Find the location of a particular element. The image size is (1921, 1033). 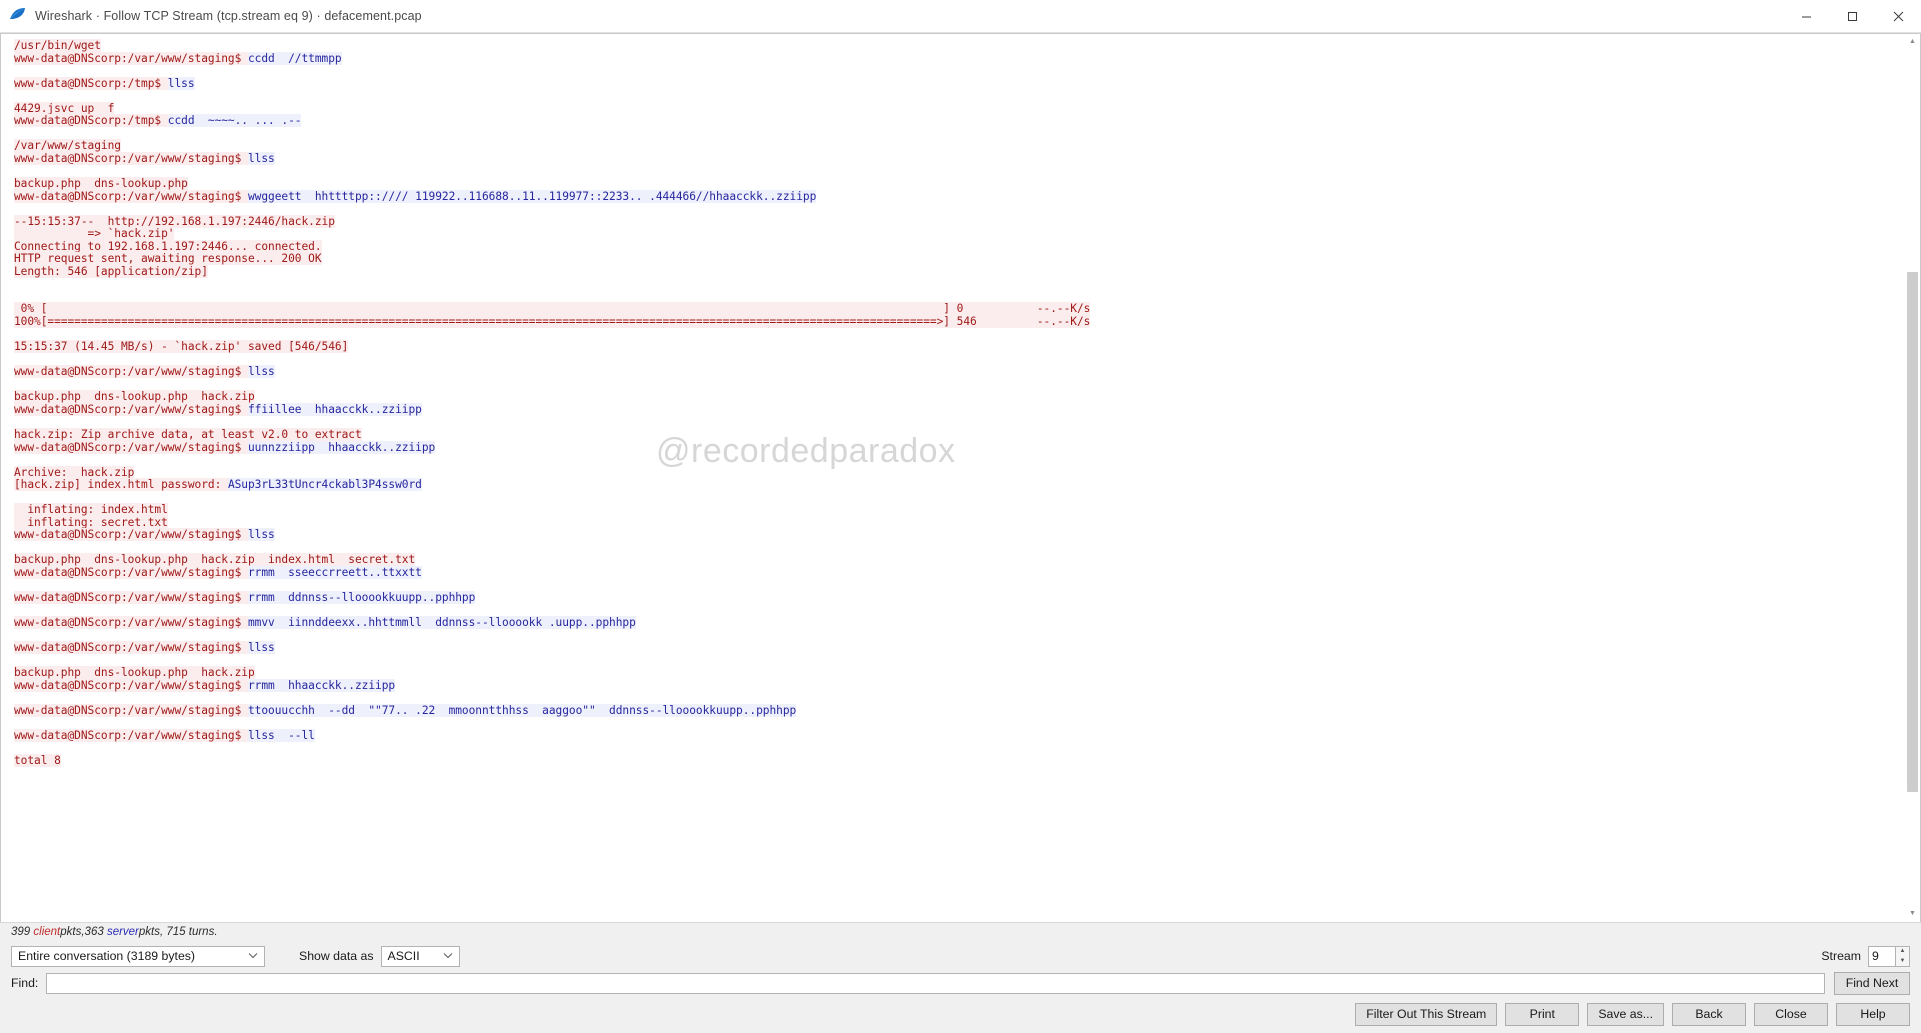

scroll-down-icon: ▼ is located at coordinates (1912, 913).